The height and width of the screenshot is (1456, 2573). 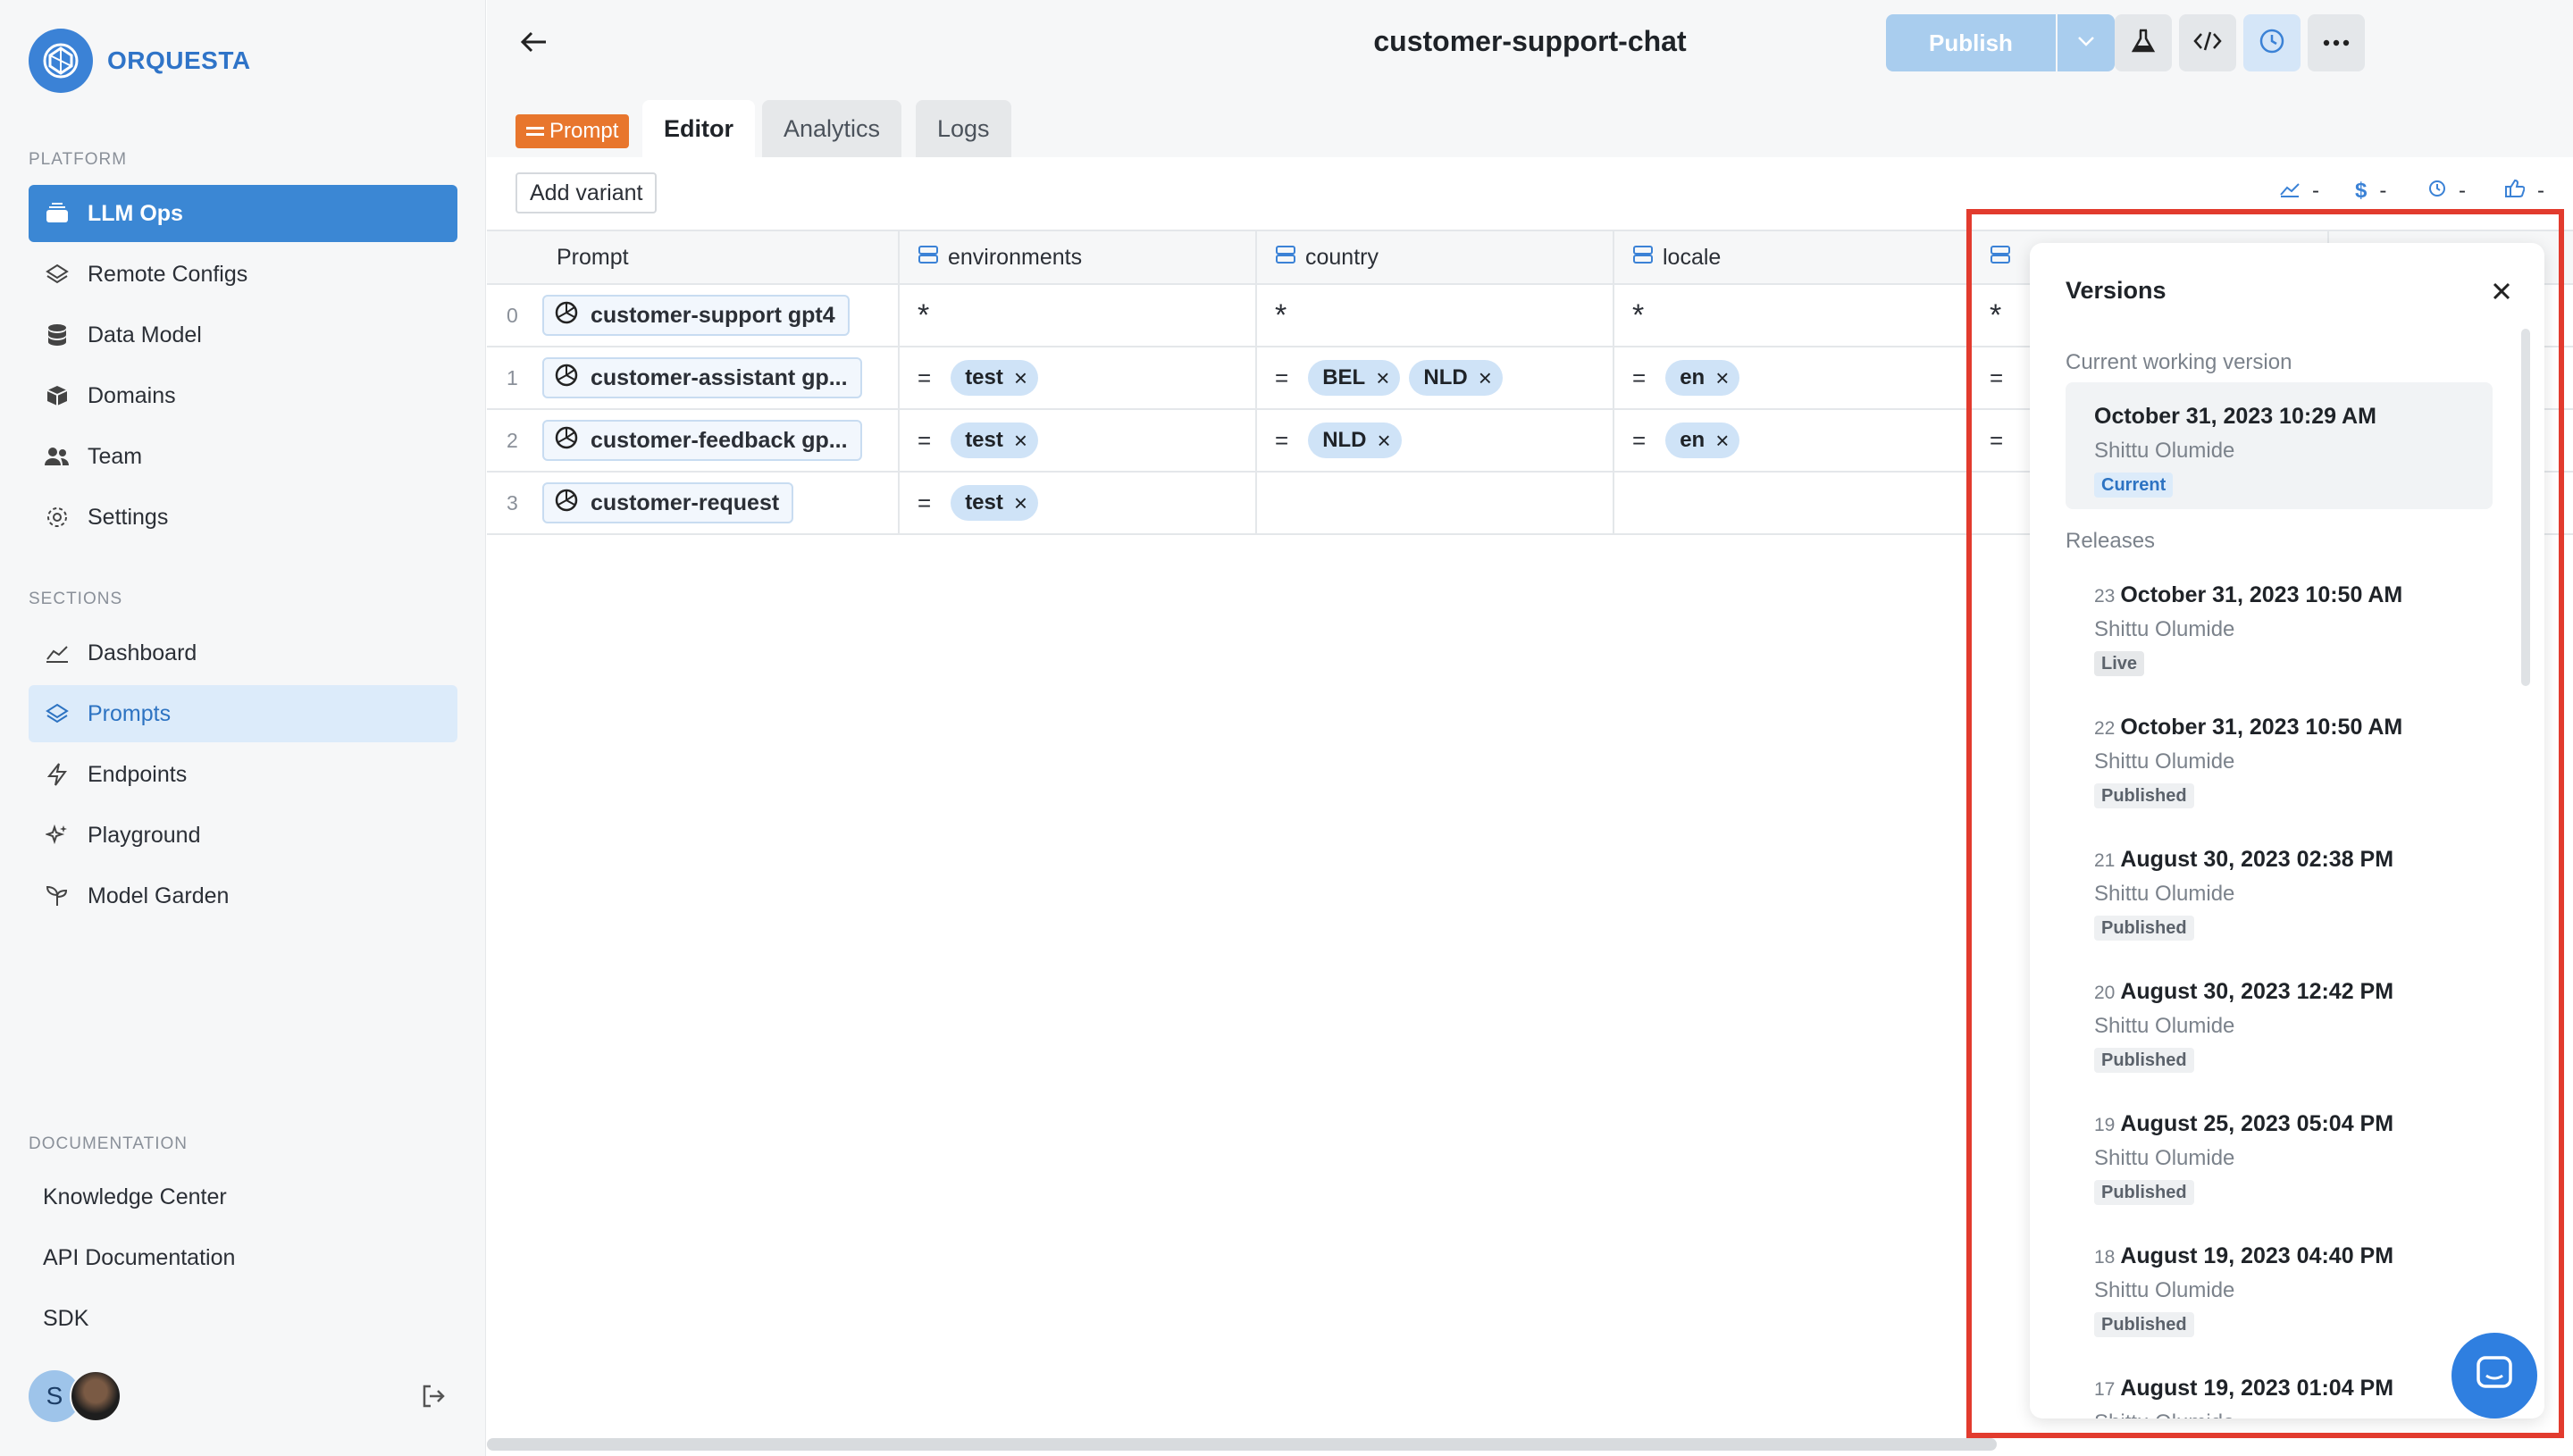 What do you see at coordinates (135, 1197) in the screenshot?
I see `doc-link-knowledge-center: Knowledge Center` at bounding box center [135, 1197].